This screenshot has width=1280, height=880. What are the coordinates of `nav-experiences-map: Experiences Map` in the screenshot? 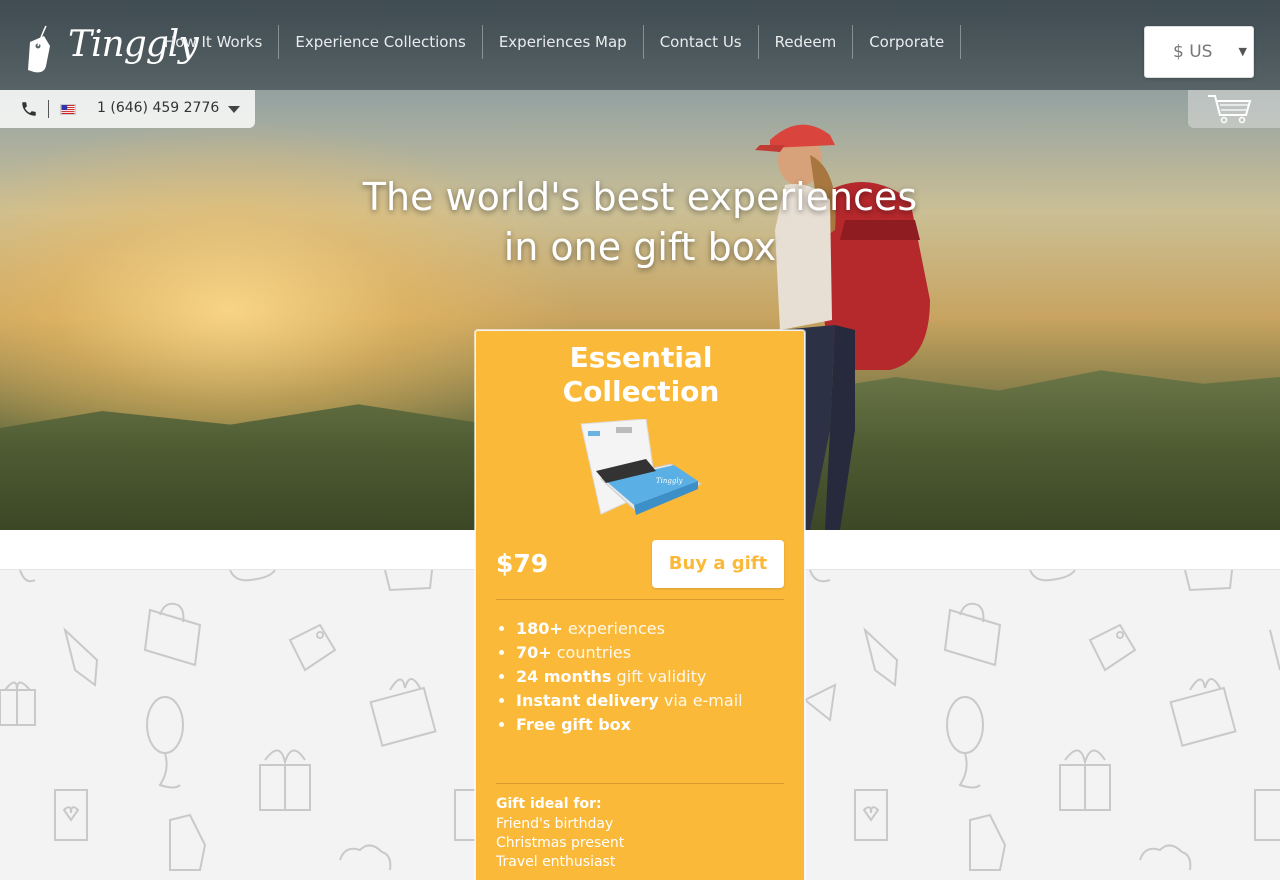 It's located at (563, 42).